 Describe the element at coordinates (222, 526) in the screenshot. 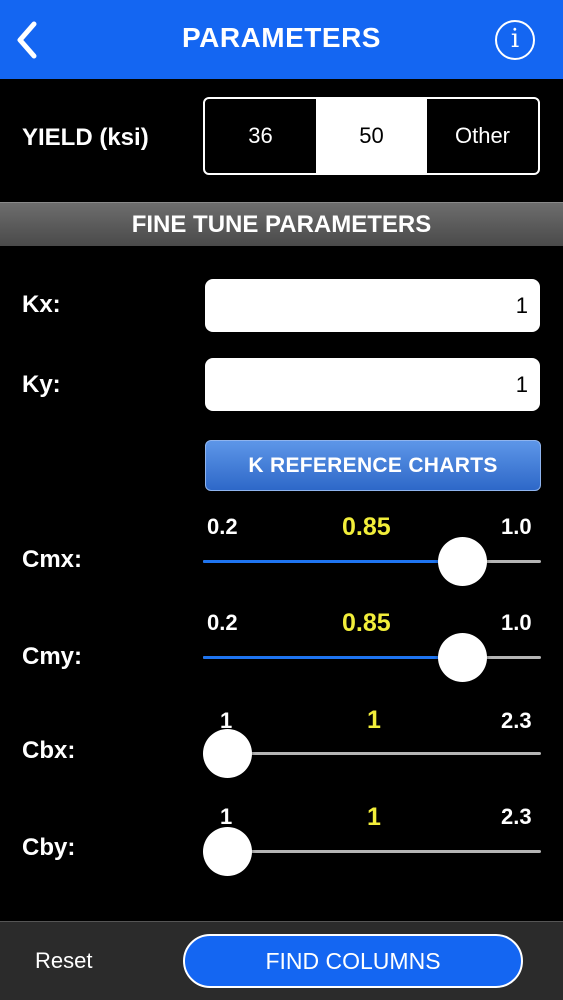

I see `cmx-min: 0.2` at that location.